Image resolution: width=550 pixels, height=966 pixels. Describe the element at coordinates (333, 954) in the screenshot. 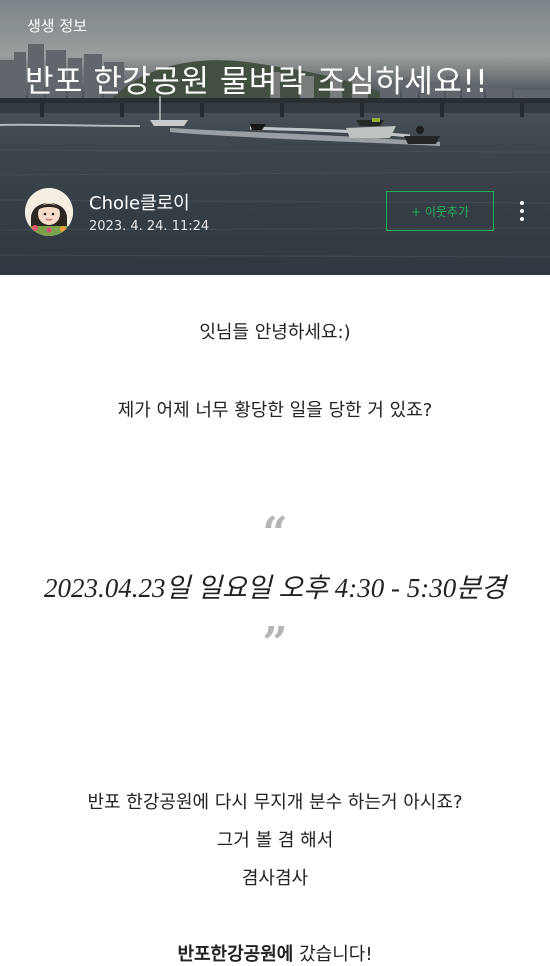

I see `body-line-4-rest: 갔습니다!` at that location.